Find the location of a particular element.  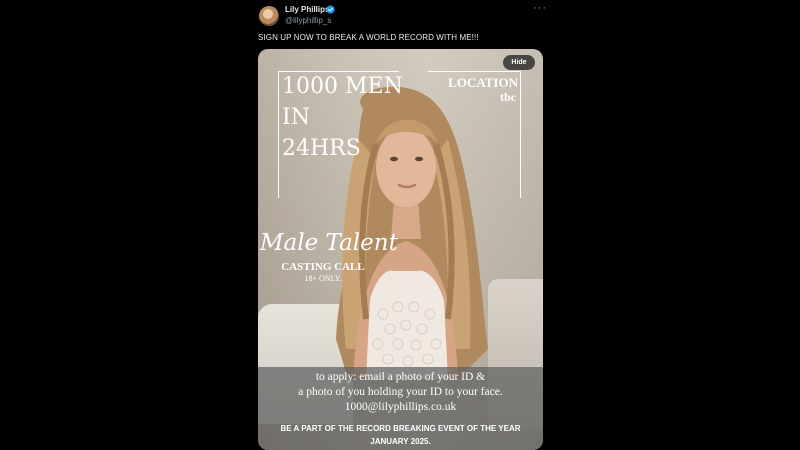

apply-email: 1000@lilyphillips.co.uk is located at coordinates (400, 407).